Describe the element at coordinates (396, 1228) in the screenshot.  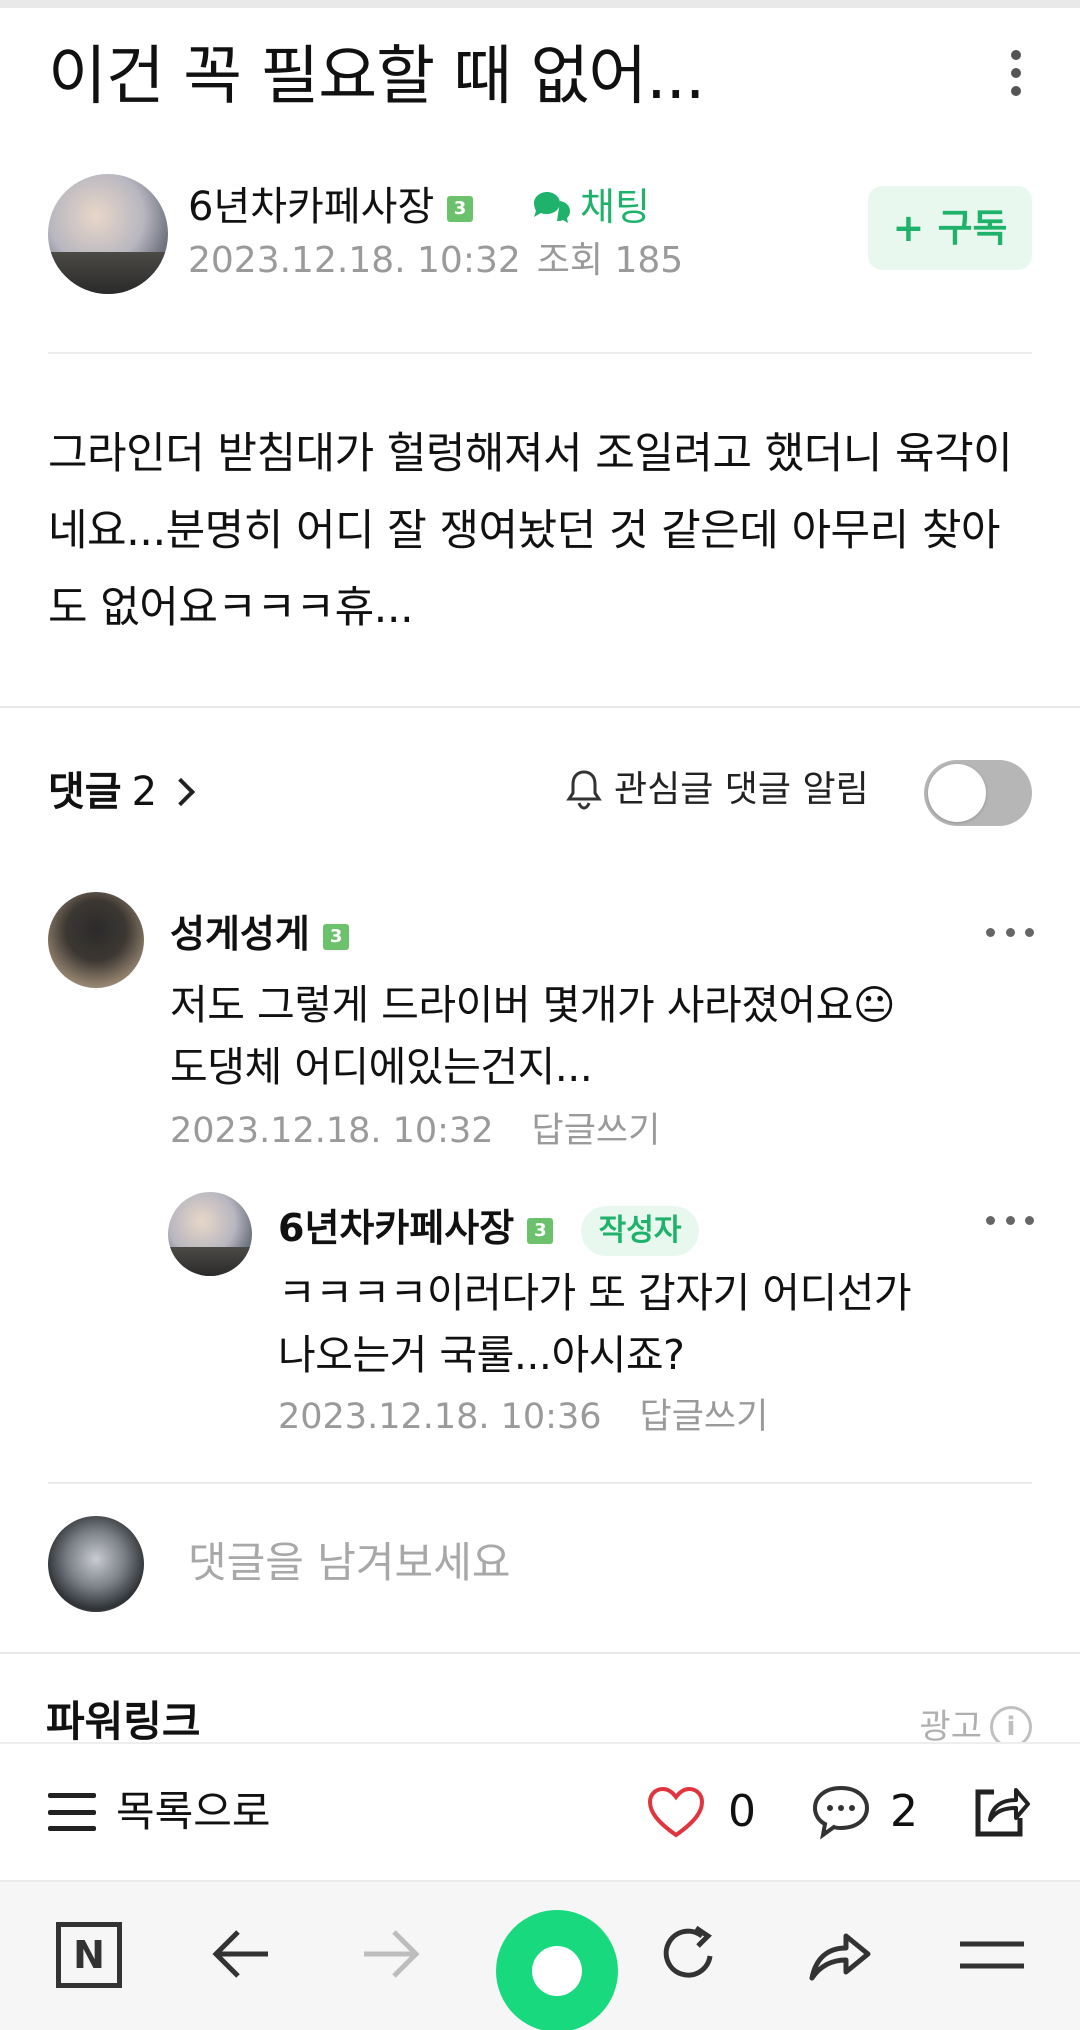
I see `reply-author-name: 6년차카페사장` at that location.